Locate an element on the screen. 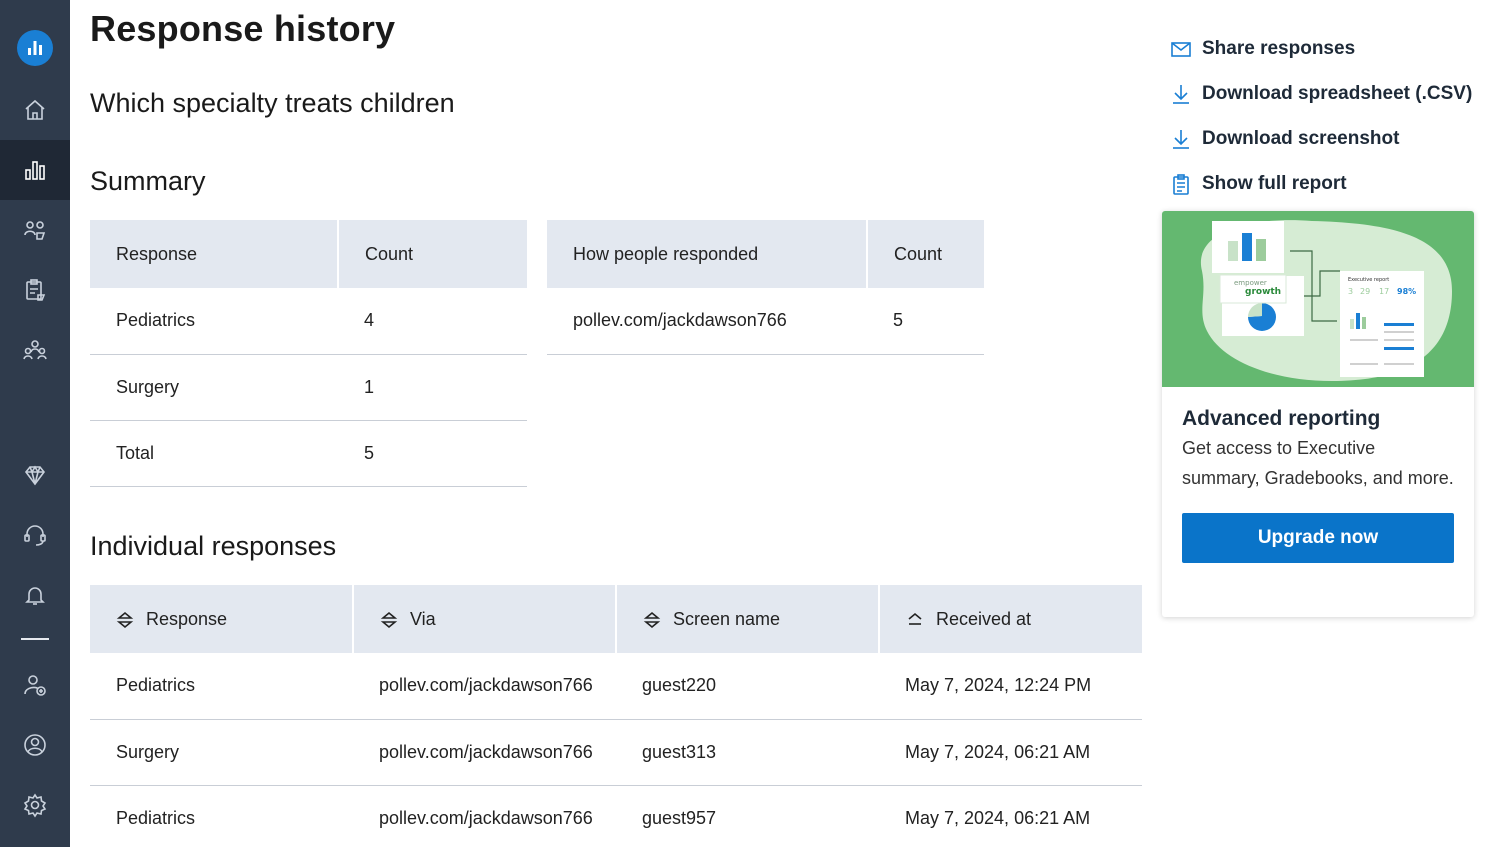  page-title: Response history is located at coordinates (243, 28).